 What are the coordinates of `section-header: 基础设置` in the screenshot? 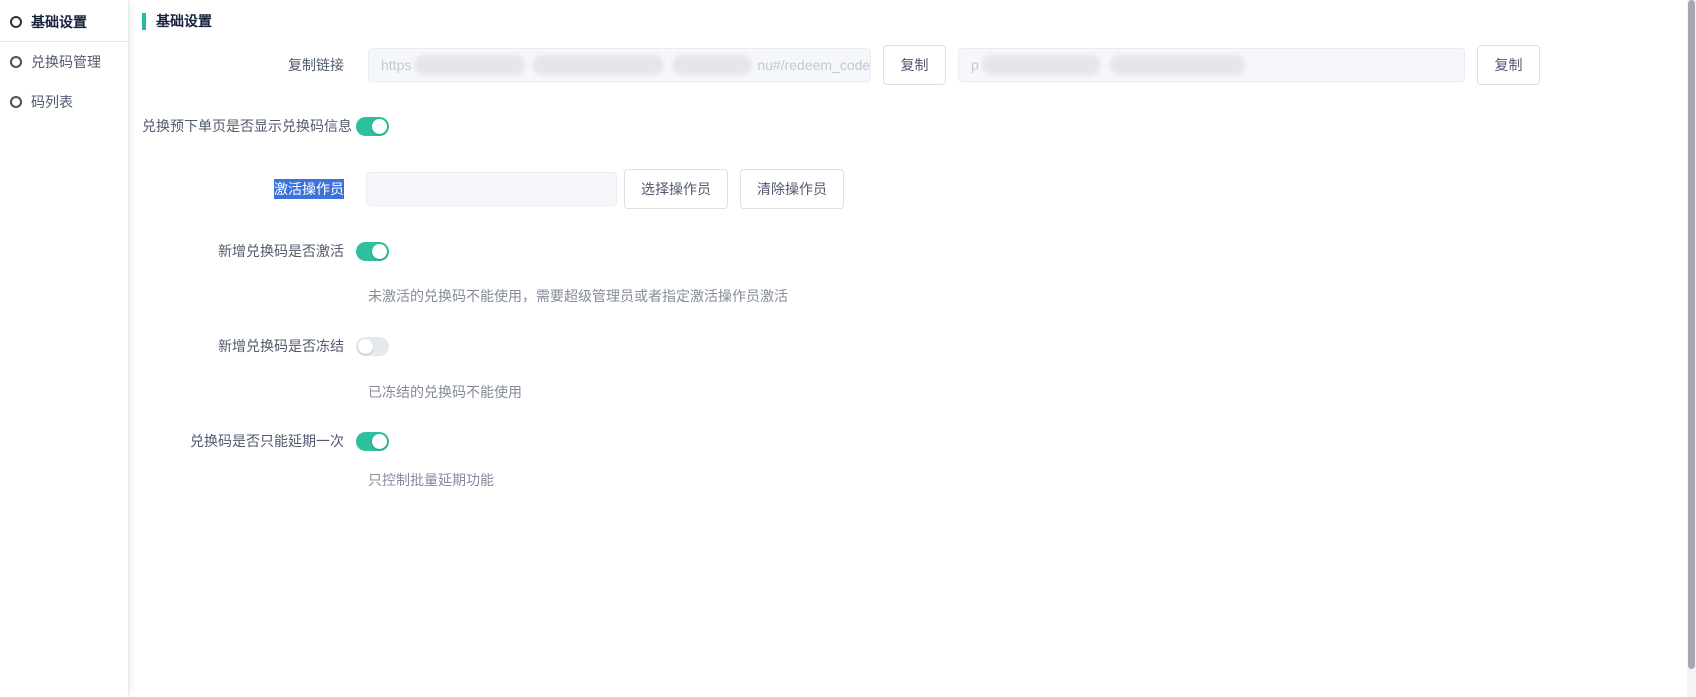 It's located at (910, 21).